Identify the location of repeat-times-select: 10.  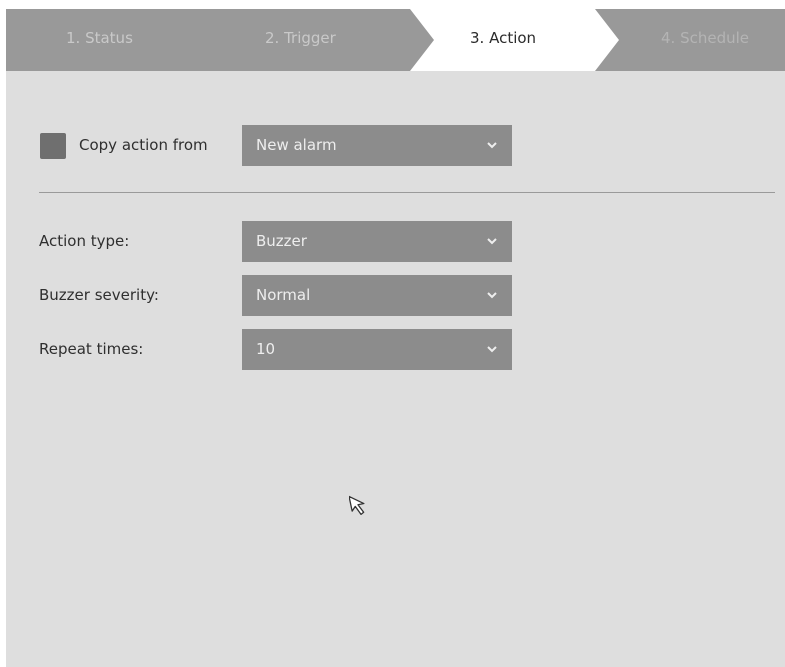
(377, 349).